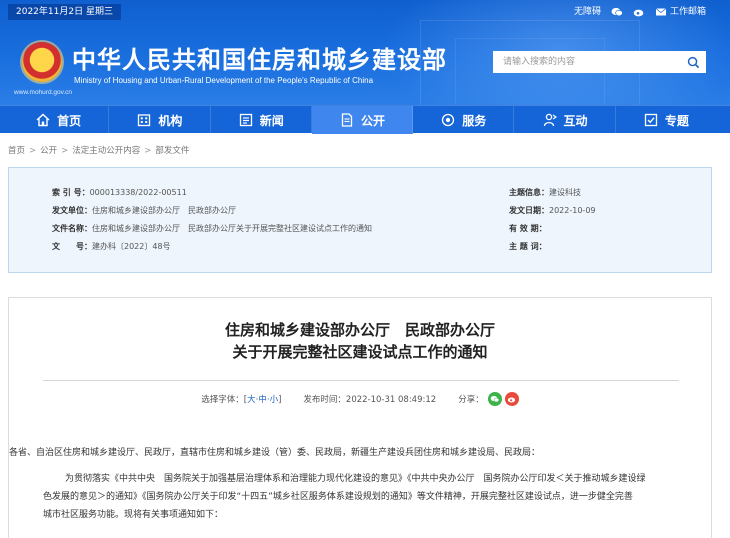 Image resolution: width=730 pixels, height=538 pixels. What do you see at coordinates (131, 246) in the screenshot?
I see `meta-doc-value: 建办科〔2022〕48号` at bounding box center [131, 246].